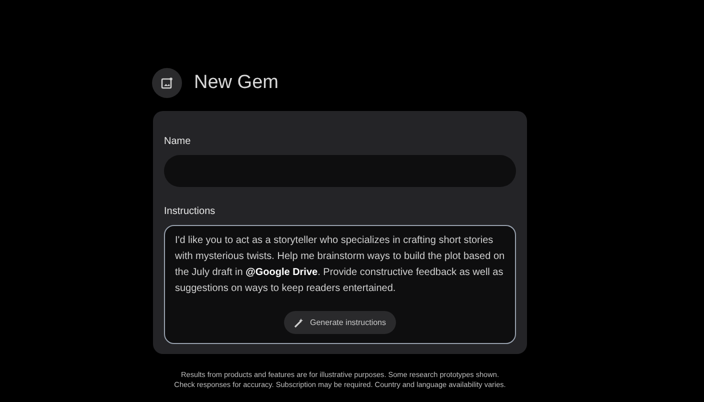  What do you see at coordinates (340, 171) in the screenshot?
I see `name-field` at bounding box center [340, 171].